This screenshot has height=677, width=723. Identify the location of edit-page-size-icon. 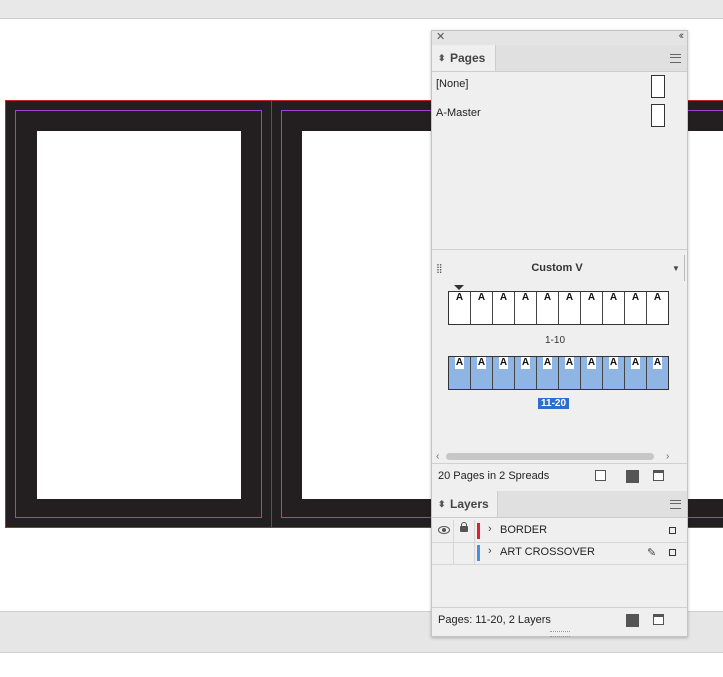
(600, 475).